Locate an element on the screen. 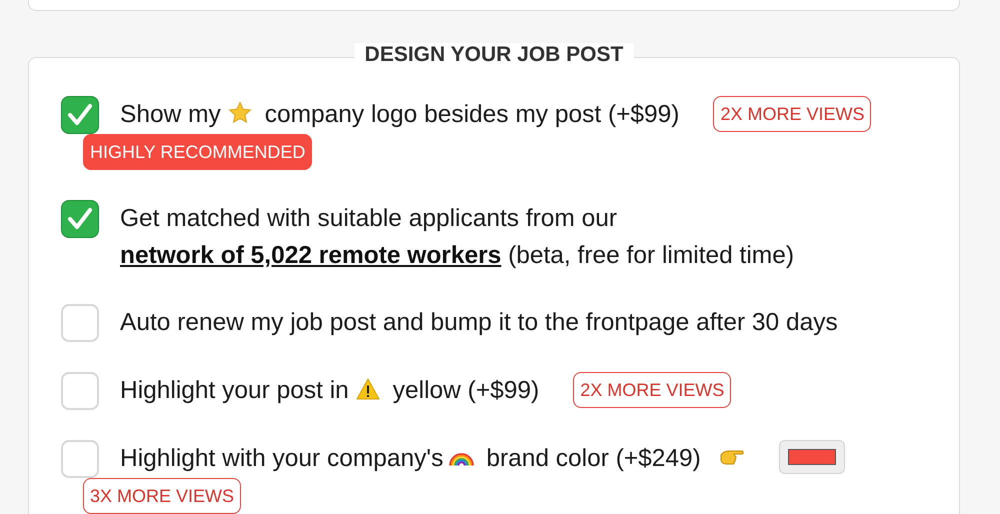 The width and height of the screenshot is (1000, 514). option-label: Show my is located at coordinates (170, 114).